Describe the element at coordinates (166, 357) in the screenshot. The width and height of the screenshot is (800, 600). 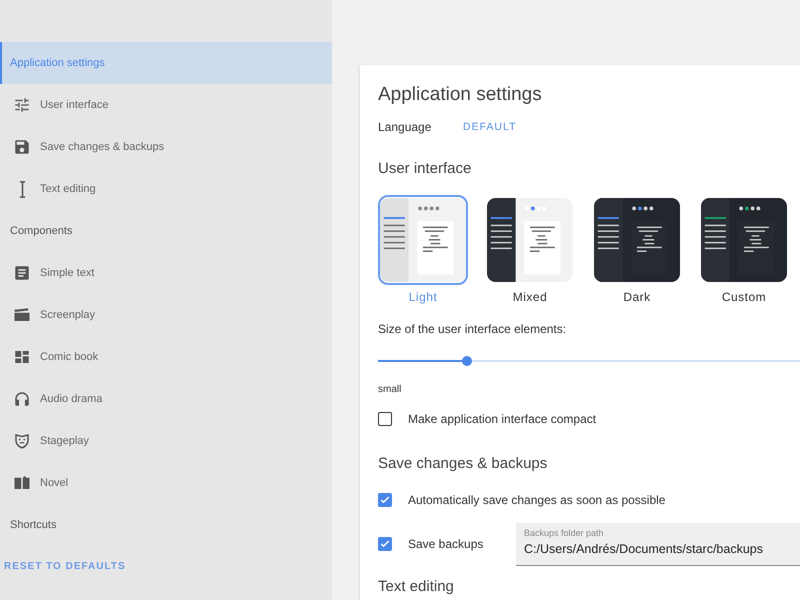
I see `sidebar-item: Comic book` at that location.